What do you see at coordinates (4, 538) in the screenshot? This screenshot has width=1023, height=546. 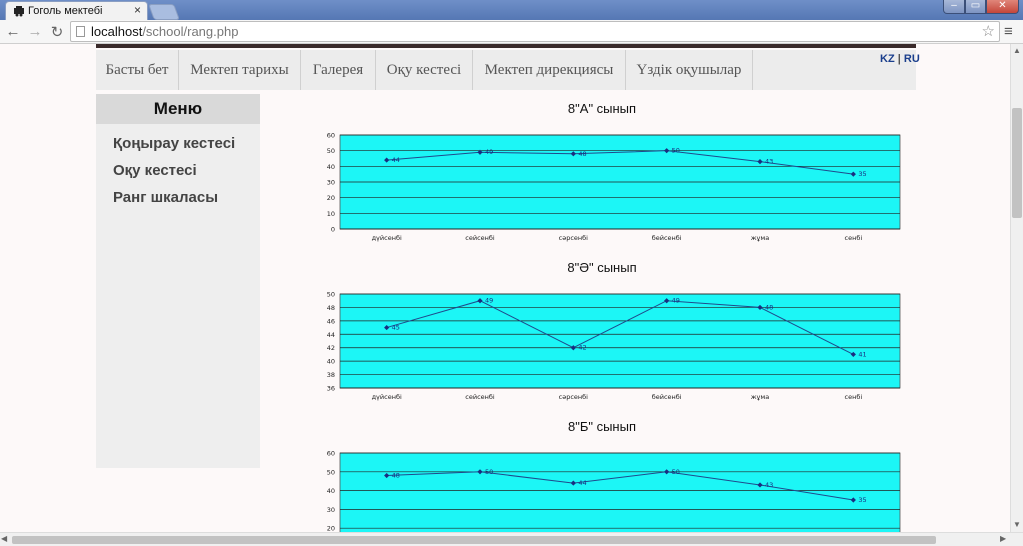 I see `scroll-left-icon: ◀` at bounding box center [4, 538].